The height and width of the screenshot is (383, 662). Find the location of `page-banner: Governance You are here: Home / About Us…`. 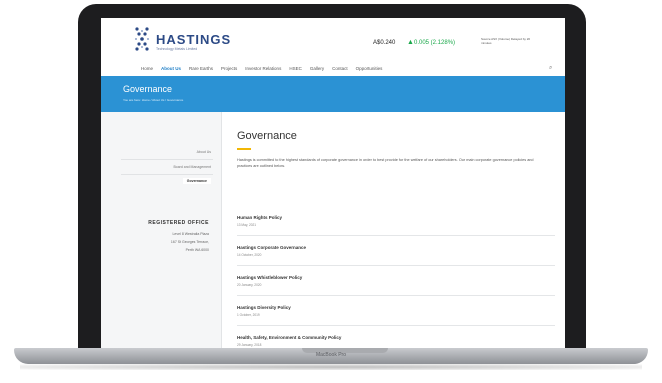

page-banner: Governance You are here: Home / About Us… is located at coordinates (333, 94).